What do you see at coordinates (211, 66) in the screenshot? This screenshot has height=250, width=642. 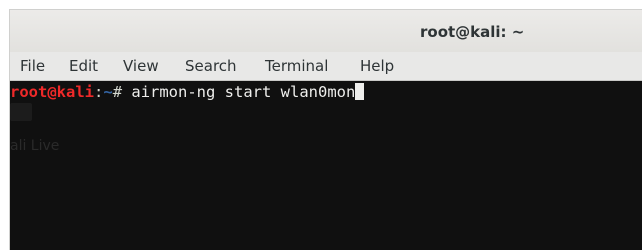 I see `menu-search: Search` at bounding box center [211, 66].